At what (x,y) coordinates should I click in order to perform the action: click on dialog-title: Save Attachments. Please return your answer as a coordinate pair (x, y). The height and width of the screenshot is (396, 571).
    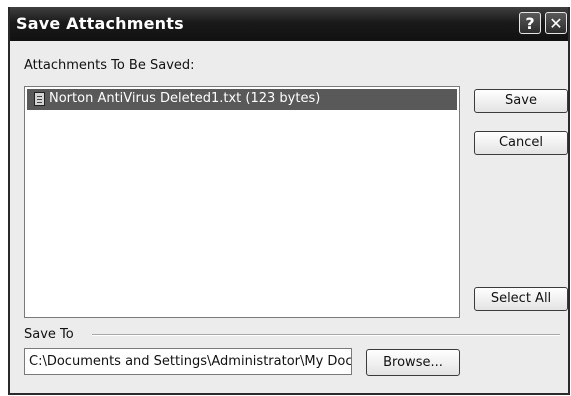
    Looking at the image, I should click on (100, 23).